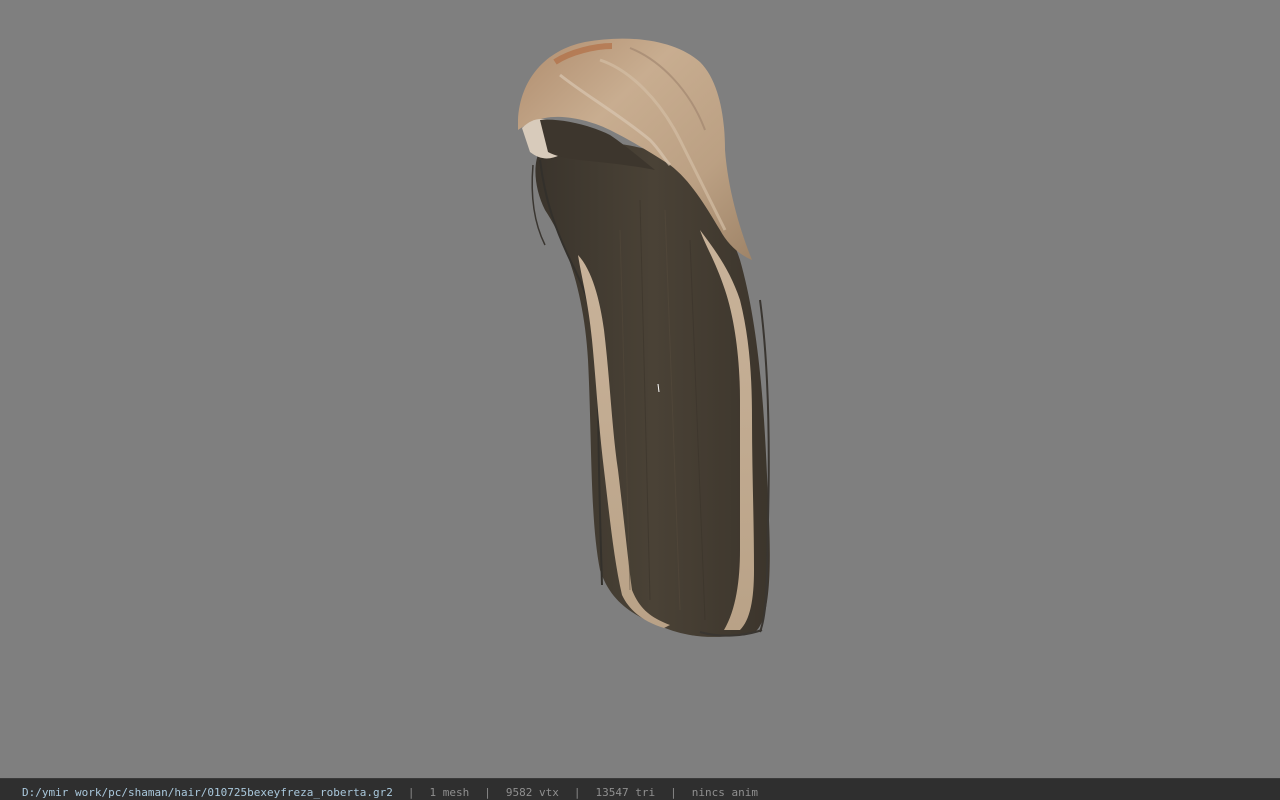 The image size is (1280, 800). Describe the element at coordinates (532, 792) in the screenshot. I see `vertex-count: 9582 vtx` at that location.